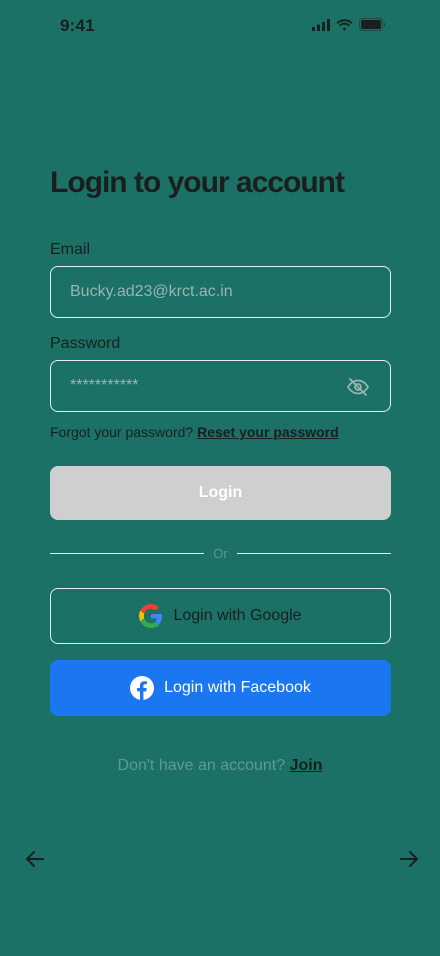  What do you see at coordinates (237, 687) in the screenshot?
I see `facebook-button-label: Login with Facebook` at bounding box center [237, 687].